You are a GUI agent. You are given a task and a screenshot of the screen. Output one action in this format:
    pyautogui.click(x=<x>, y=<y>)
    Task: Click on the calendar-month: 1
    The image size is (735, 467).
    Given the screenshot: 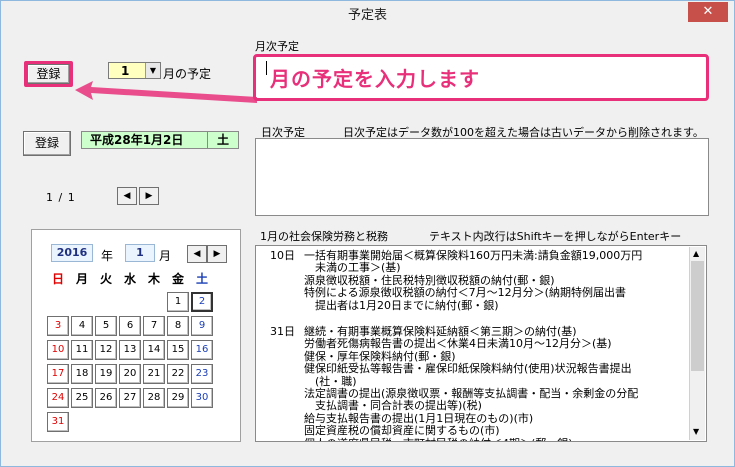 What is the action you would take?
    pyautogui.click(x=140, y=253)
    